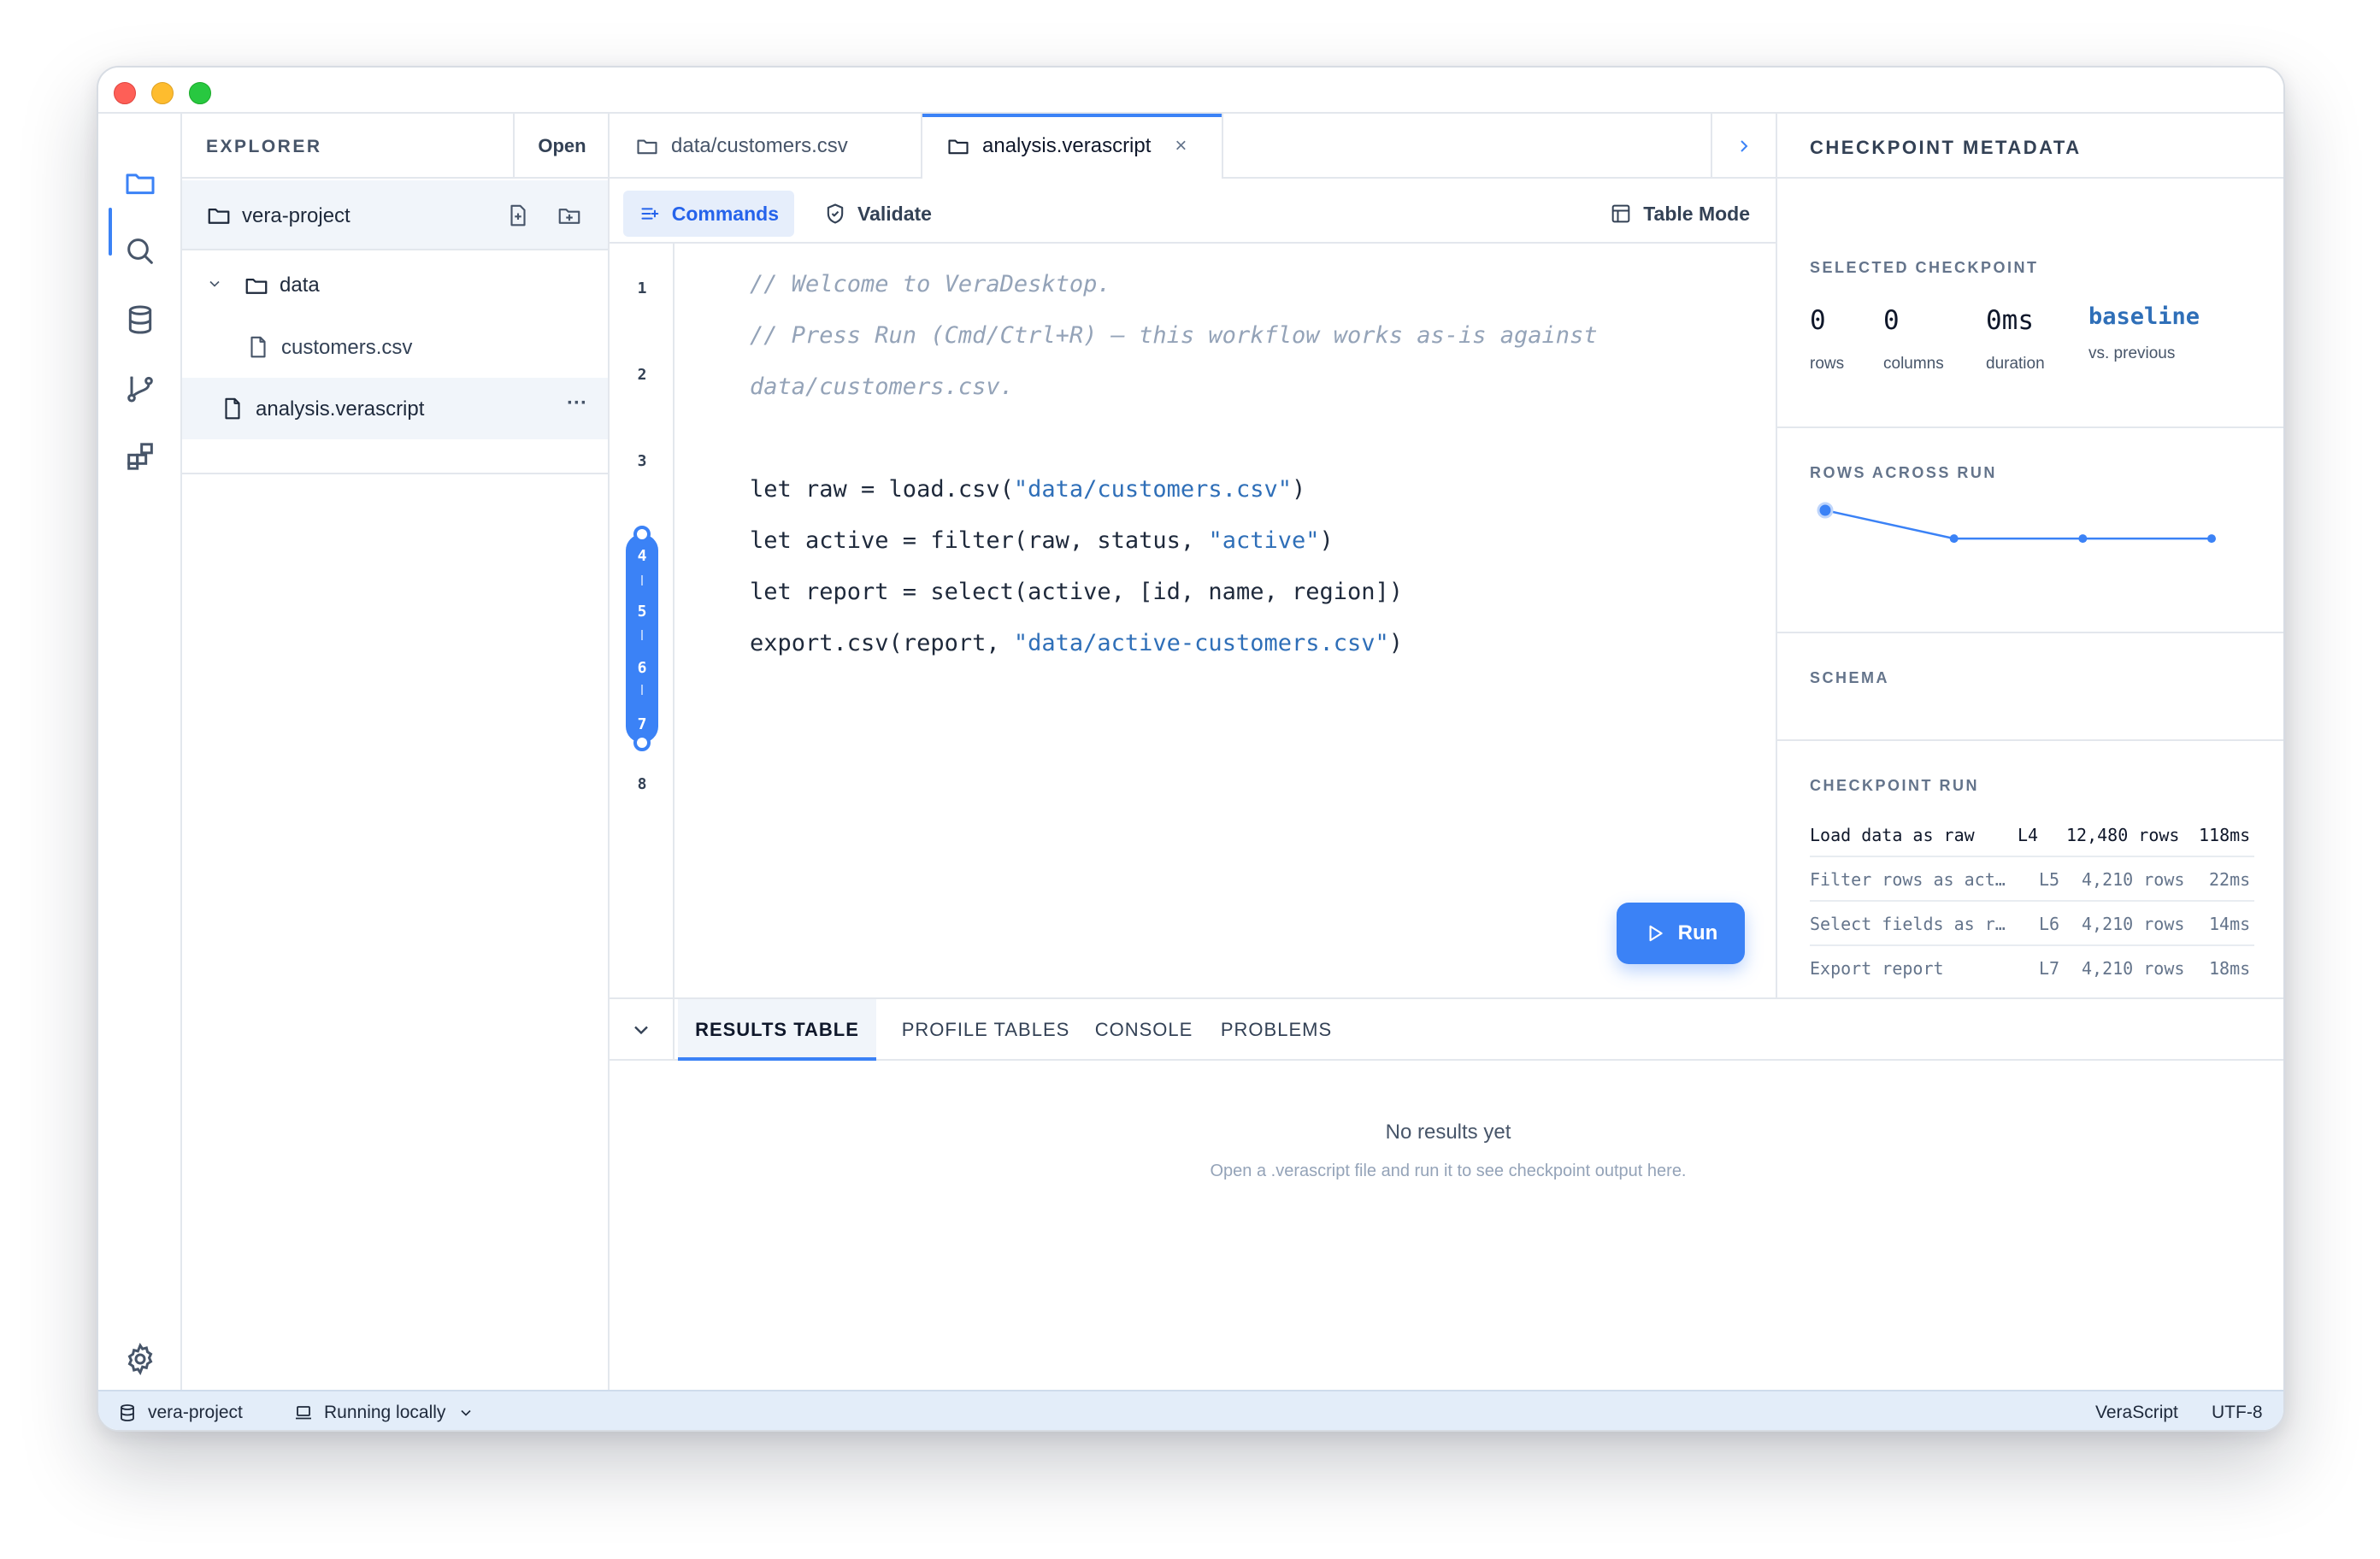 The width and height of the screenshot is (2380, 1559). What do you see at coordinates (2083, 539) in the screenshot?
I see `data-point-L6` at bounding box center [2083, 539].